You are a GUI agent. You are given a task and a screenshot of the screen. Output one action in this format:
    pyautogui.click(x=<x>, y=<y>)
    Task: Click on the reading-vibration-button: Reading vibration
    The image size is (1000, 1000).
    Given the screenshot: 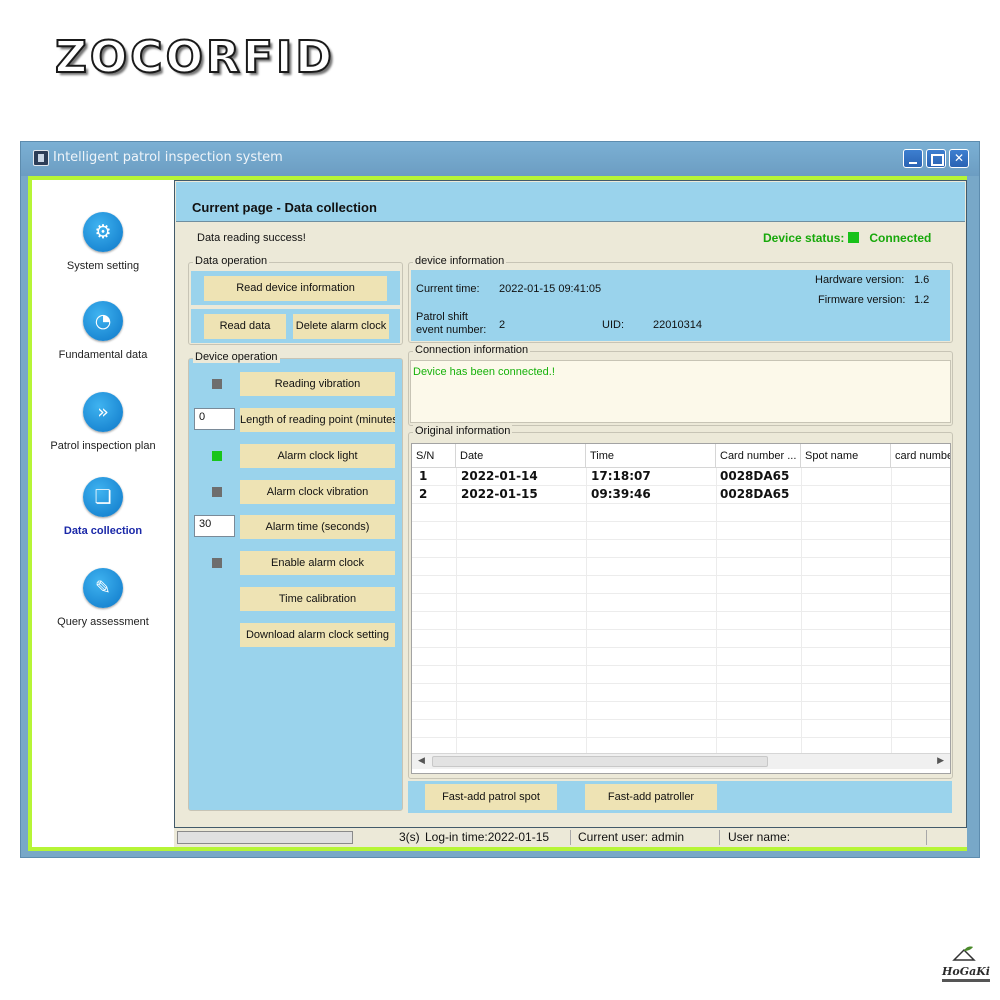 What is the action you would take?
    pyautogui.click(x=317, y=384)
    